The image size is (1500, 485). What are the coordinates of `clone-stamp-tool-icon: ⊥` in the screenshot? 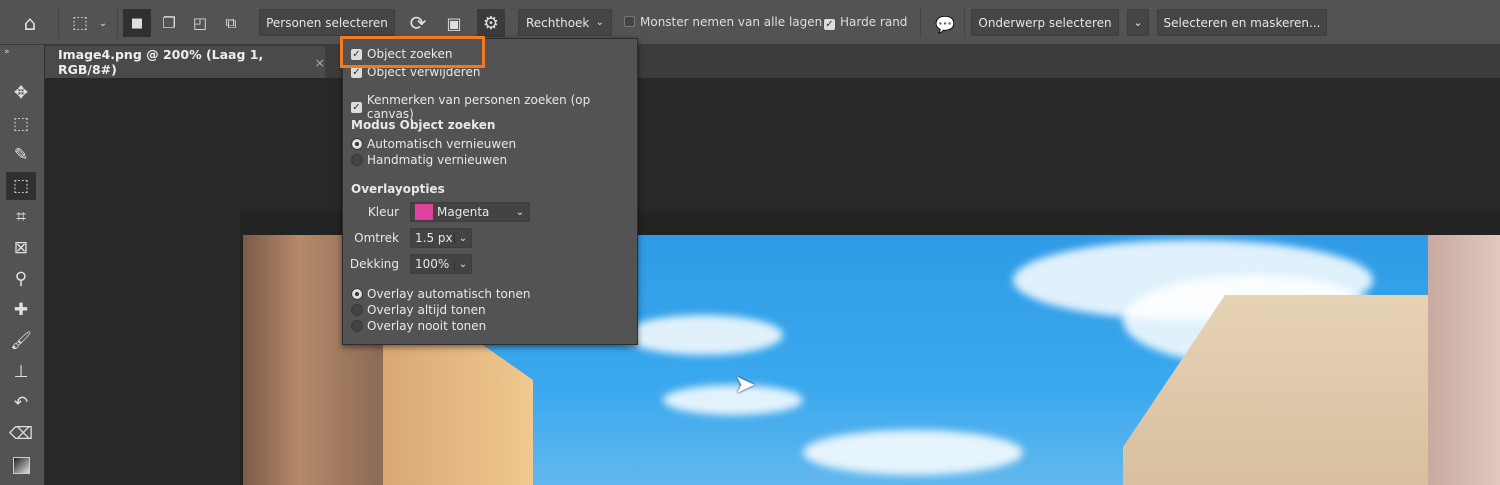 It's located at (21, 372).